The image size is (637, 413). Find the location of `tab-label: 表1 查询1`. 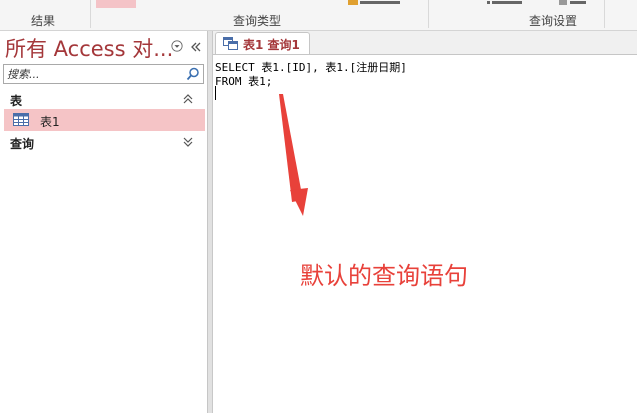

tab-label: 表1 查询1 is located at coordinates (271, 45).